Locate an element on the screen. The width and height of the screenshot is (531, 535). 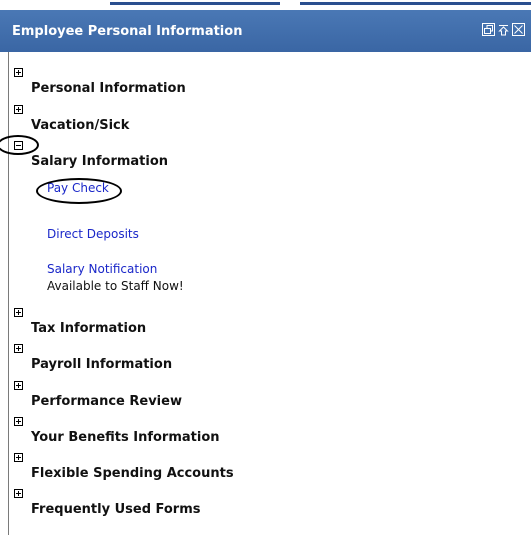
section-title: Vacation/Sick is located at coordinates (80, 125).